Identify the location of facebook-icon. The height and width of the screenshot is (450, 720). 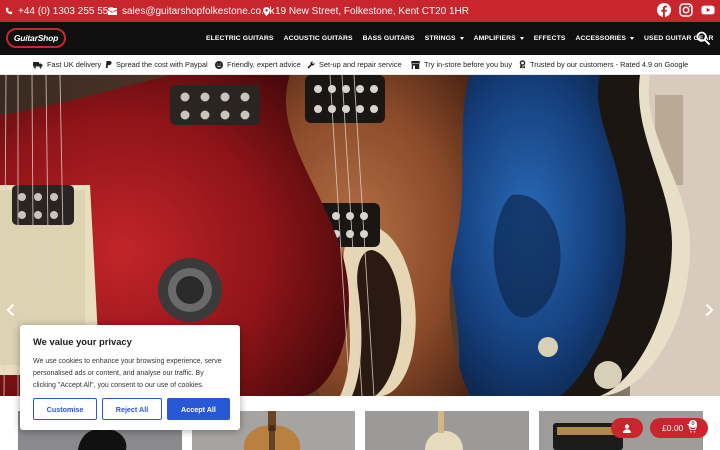
(664, 10).